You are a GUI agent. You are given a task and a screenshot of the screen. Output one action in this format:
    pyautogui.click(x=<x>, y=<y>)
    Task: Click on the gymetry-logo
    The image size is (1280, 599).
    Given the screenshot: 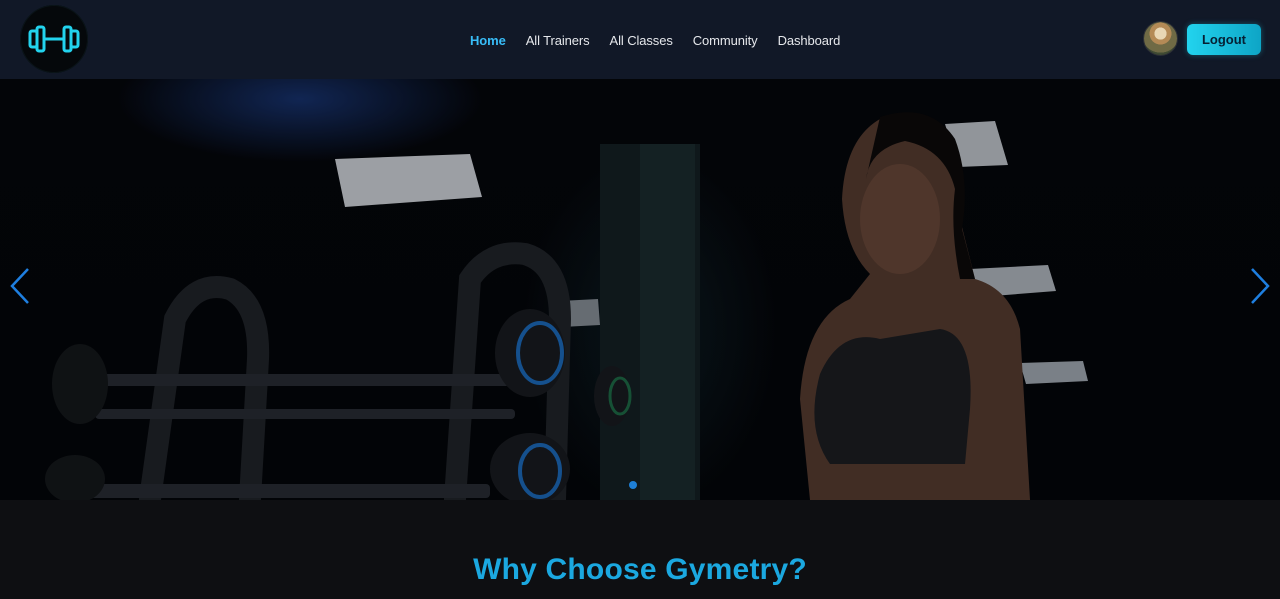 What is the action you would take?
    pyautogui.click(x=54, y=39)
    